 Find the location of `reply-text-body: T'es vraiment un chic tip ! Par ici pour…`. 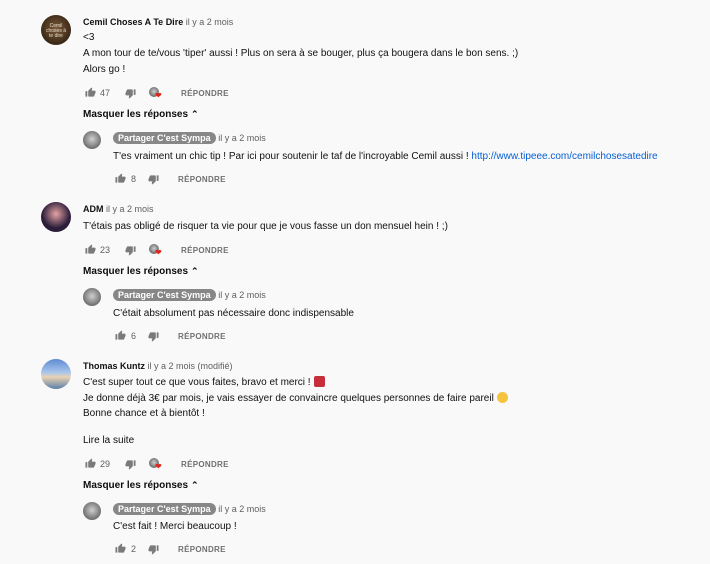

reply-text-body: T'es vraiment un chic tip ! Par ici pour… is located at coordinates (292, 156).